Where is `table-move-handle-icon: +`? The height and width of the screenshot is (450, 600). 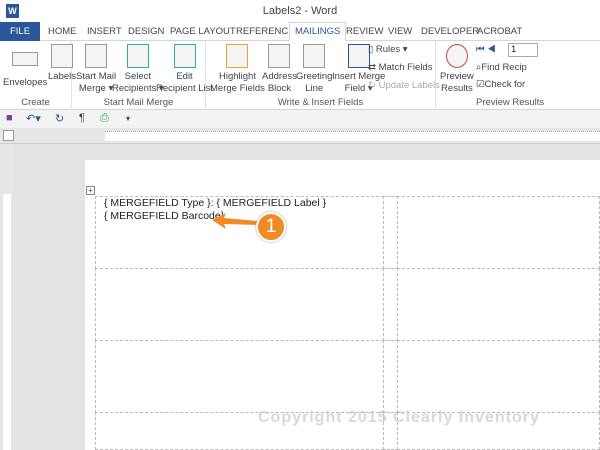 table-move-handle-icon: + is located at coordinates (90, 190).